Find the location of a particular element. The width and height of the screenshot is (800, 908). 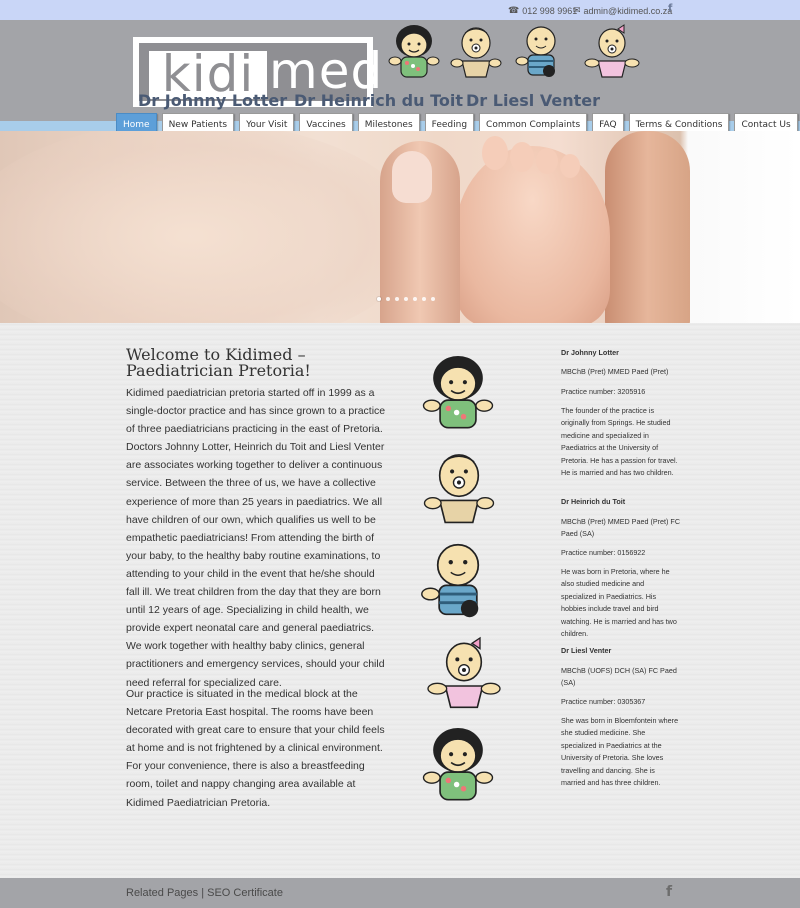

hero-toes is located at coordinates (535, 157).